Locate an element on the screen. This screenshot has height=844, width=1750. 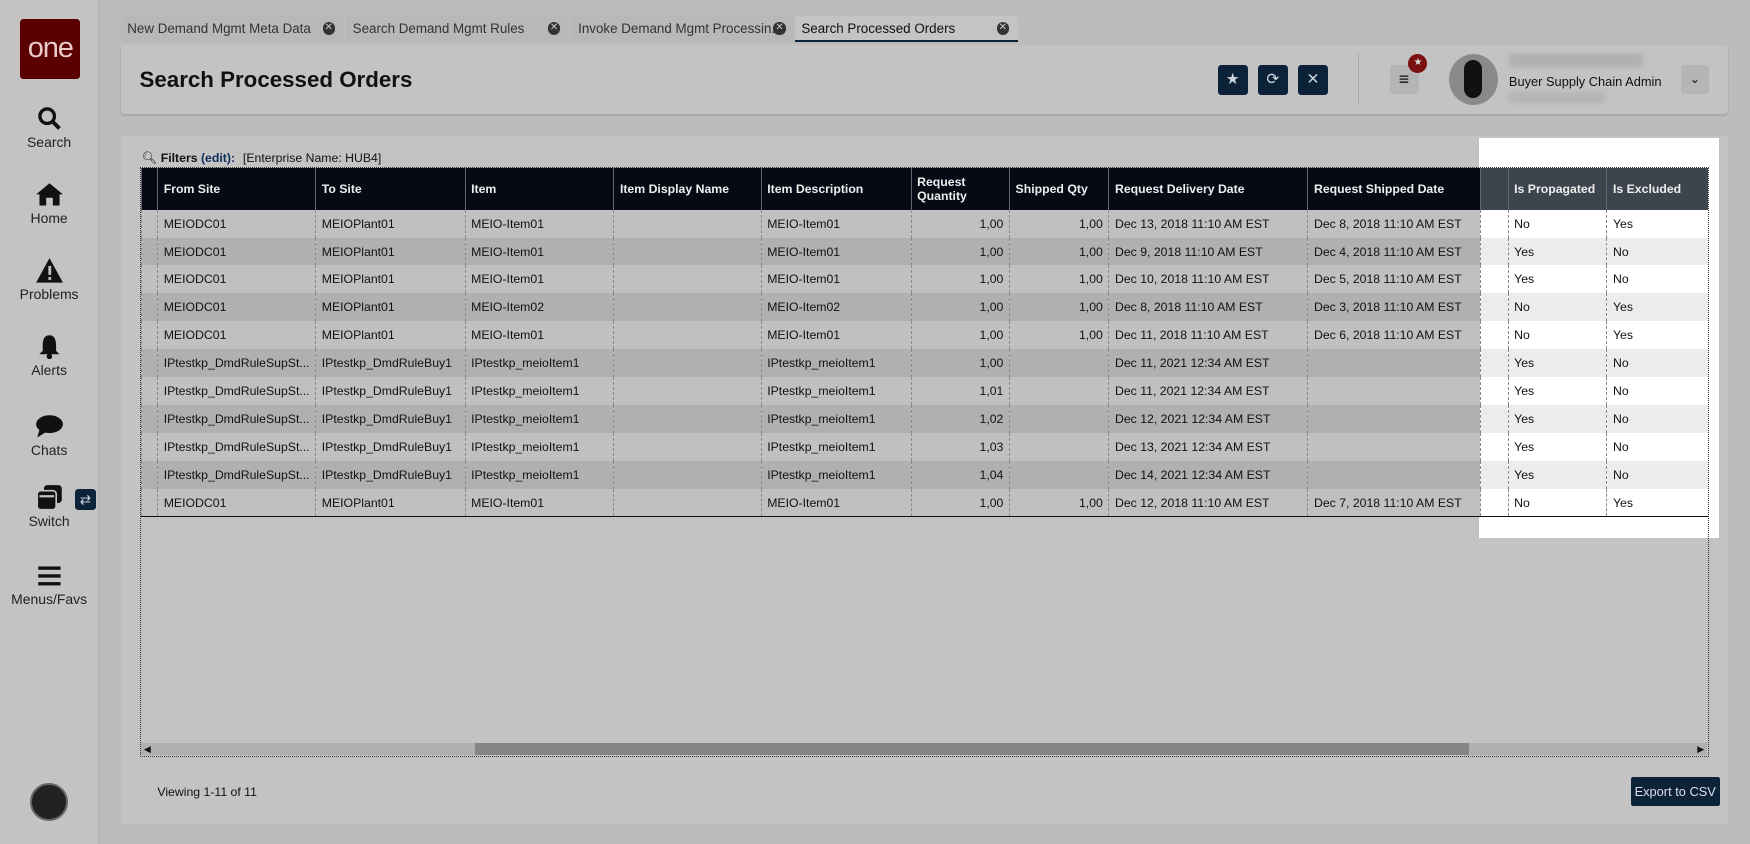
user-org-blurred is located at coordinates (1556, 97).